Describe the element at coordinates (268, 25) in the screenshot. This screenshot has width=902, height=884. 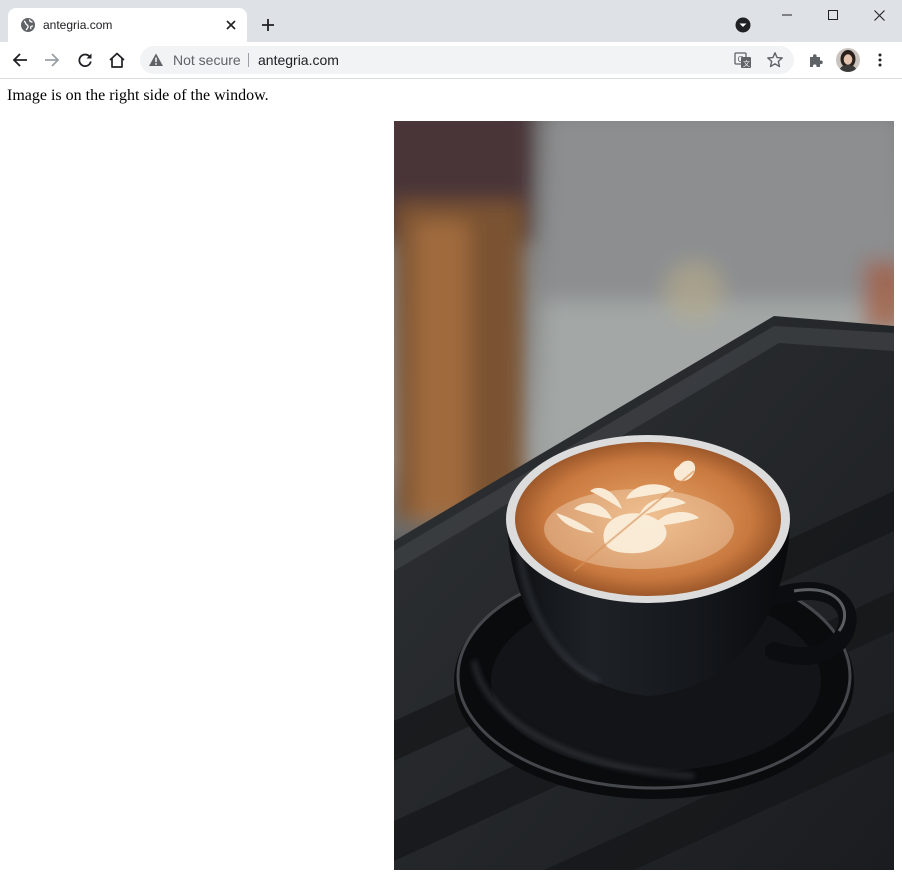
I see `plus-icon` at that location.